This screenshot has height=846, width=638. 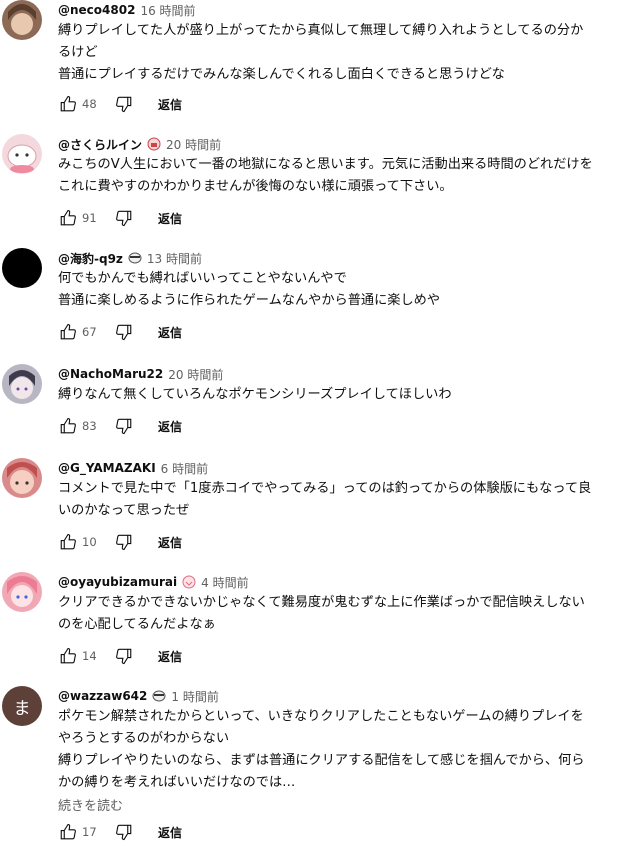 What do you see at coordinates (321, 716) in the screenshot?
I see `comment-line: ポケモン解禁されたからといって、いきなりクリアしたこともないゲームの縛りプレイを` at bounding box center [321, 716].